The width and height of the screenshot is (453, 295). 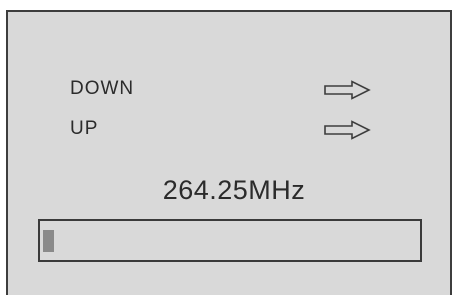 What do you see at coordinates (48, 241) in the screenshot?
I see `progress-fill` at bounding box center [48, 241].